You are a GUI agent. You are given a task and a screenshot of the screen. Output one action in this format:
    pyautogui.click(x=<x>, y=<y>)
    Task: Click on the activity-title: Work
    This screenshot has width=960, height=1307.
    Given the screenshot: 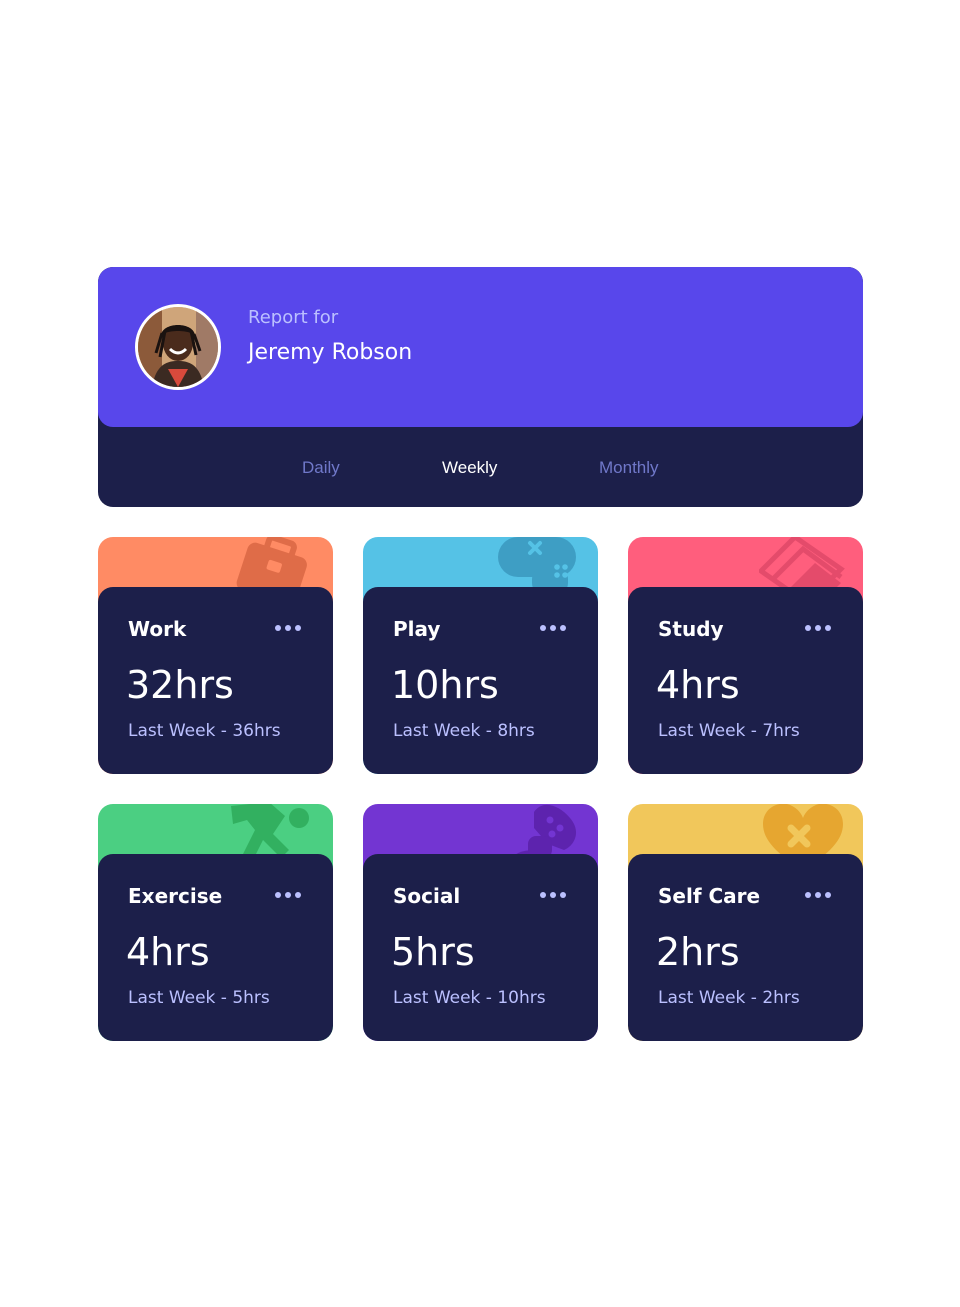 What is the action you would take?
    pyautogui.click(x=157, y=629)
    